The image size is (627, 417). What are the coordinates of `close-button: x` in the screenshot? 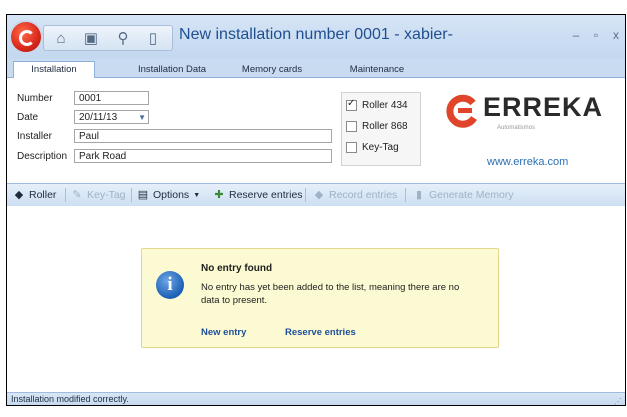 It's located at (616, 35).